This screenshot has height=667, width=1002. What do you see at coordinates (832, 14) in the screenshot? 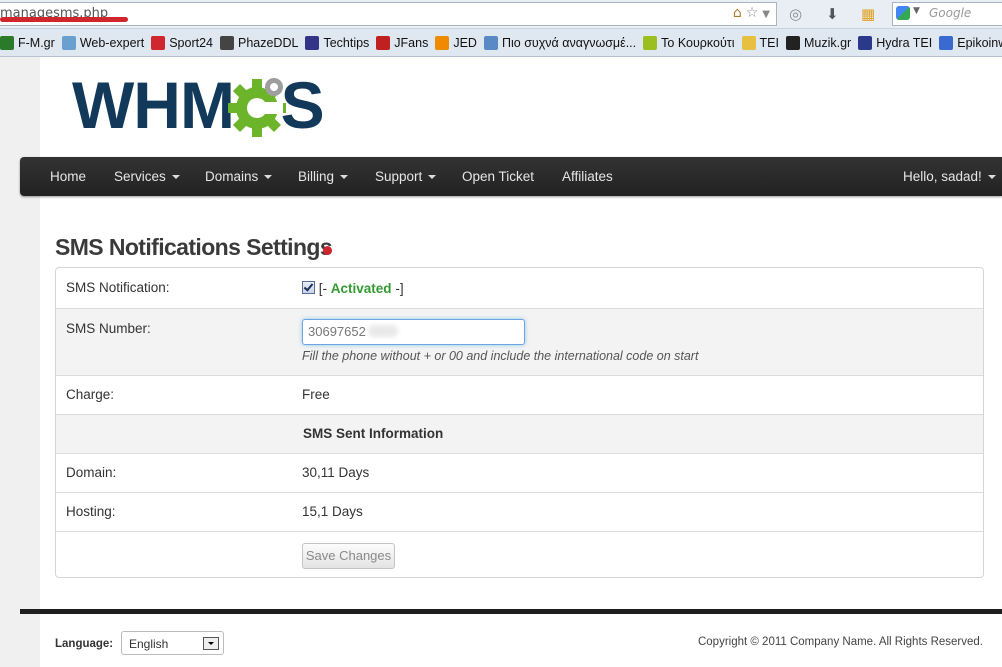
I see `download-icon: ⬇` at bounding box center [832, 14].